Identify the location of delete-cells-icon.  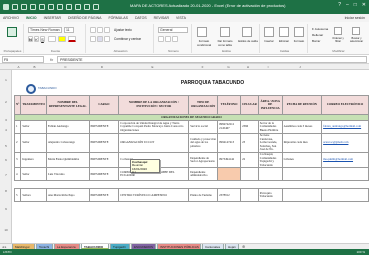
(284, 32).